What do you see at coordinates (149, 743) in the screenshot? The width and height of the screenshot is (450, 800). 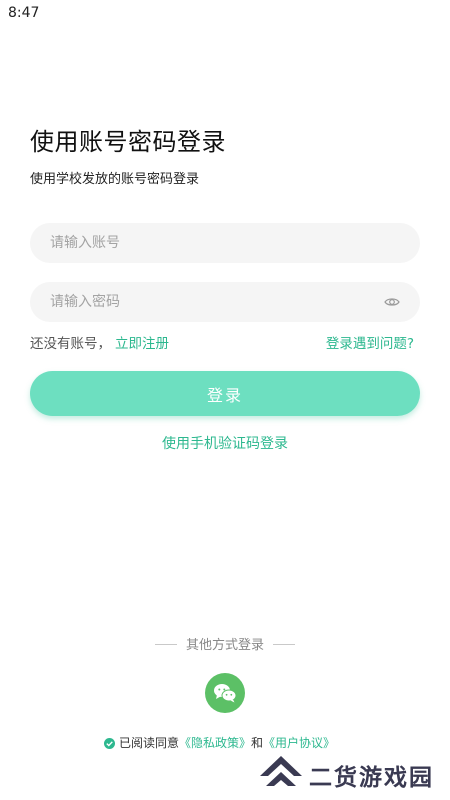 I see `agreement-prefix: 已阅读同意` at bounding box center [149, 743].